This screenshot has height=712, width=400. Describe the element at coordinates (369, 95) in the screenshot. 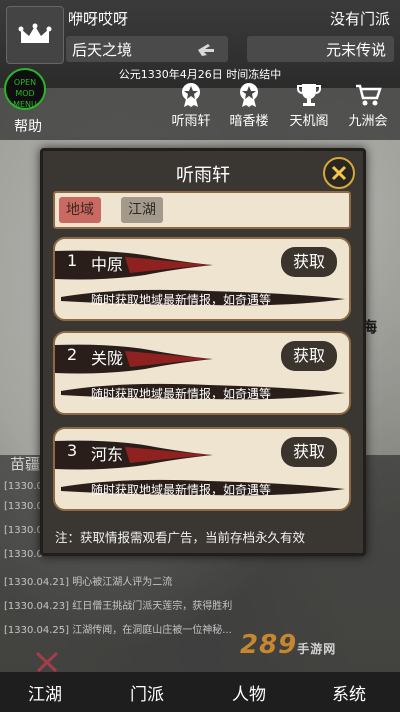

I see `cart-icon` at that location.